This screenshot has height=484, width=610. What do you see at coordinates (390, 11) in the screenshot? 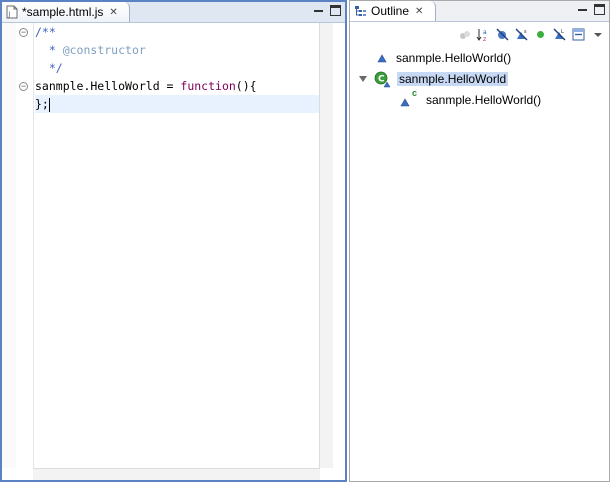
I see `outline-tab-title: Outline` at bounding box center [390, 11].